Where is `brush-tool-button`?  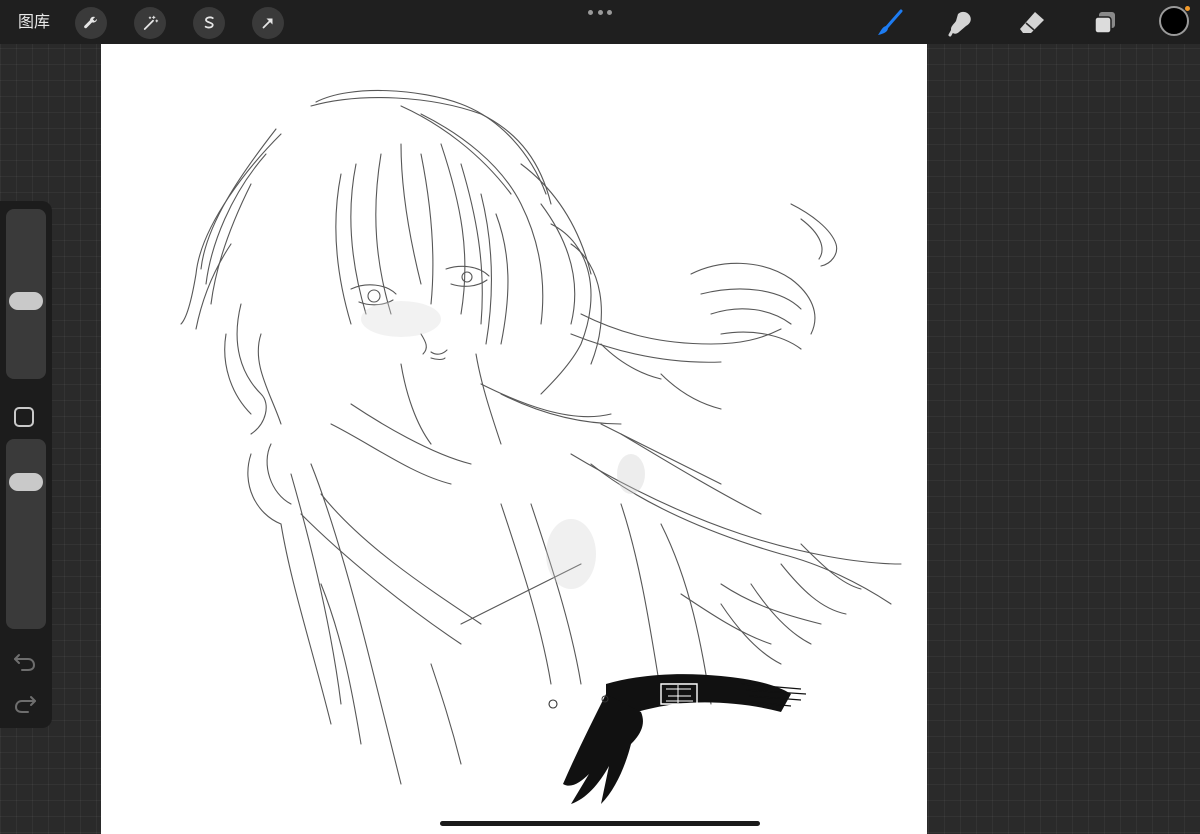
brush-tool-button is located at coordinates (890, 23).